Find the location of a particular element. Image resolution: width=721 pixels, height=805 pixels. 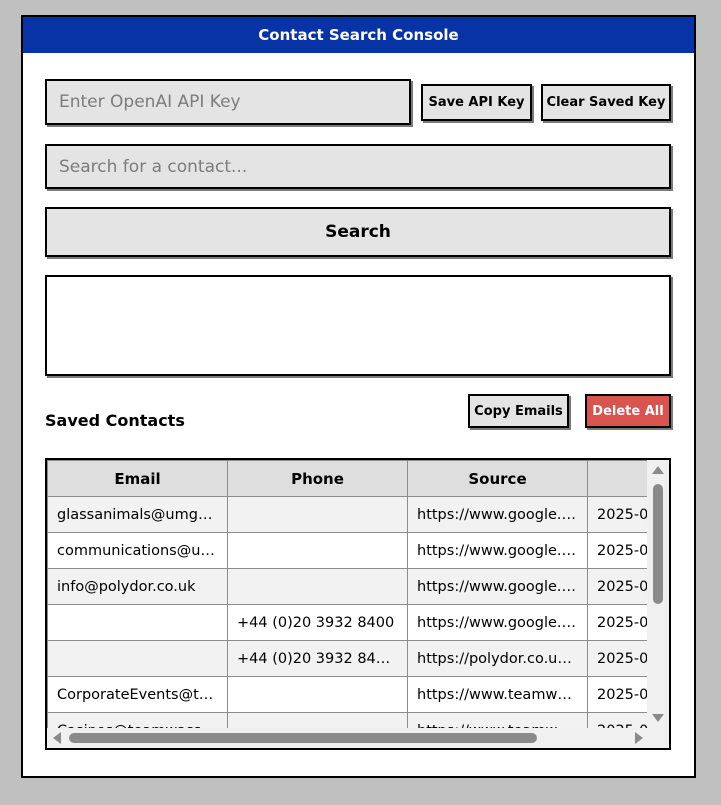

table-header-row: EmailPhoneSourceTime is located at coordinates (348, 478).